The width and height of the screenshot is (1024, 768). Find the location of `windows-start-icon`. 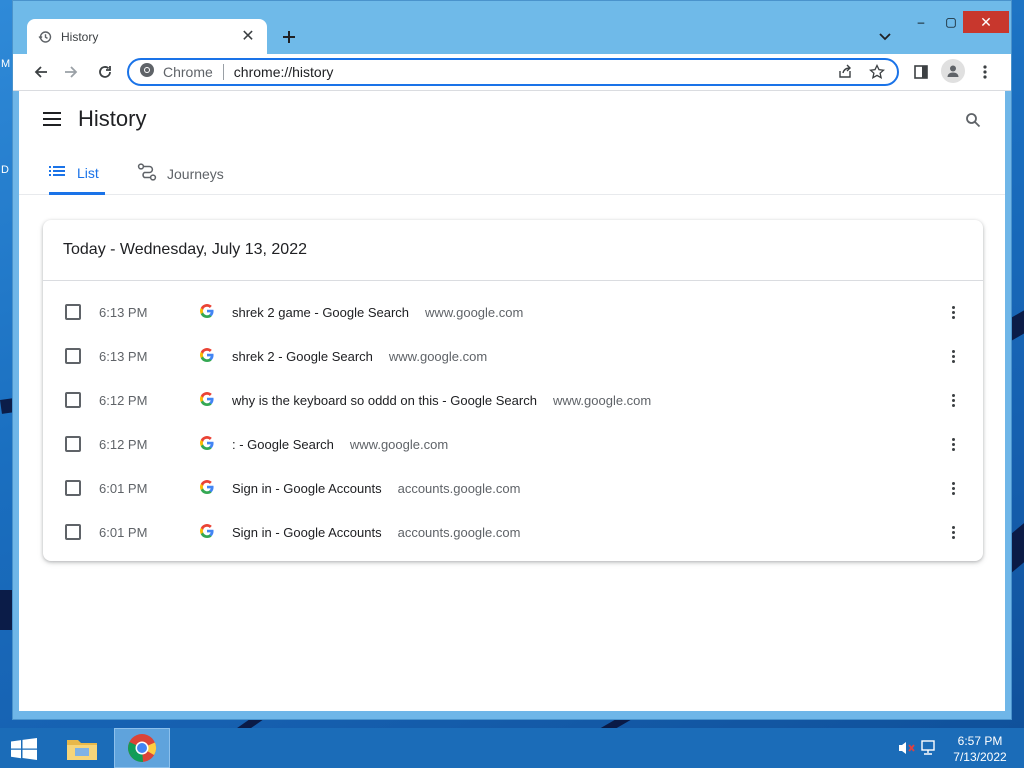

windows-start-icon is located at coordinates (24, 749).